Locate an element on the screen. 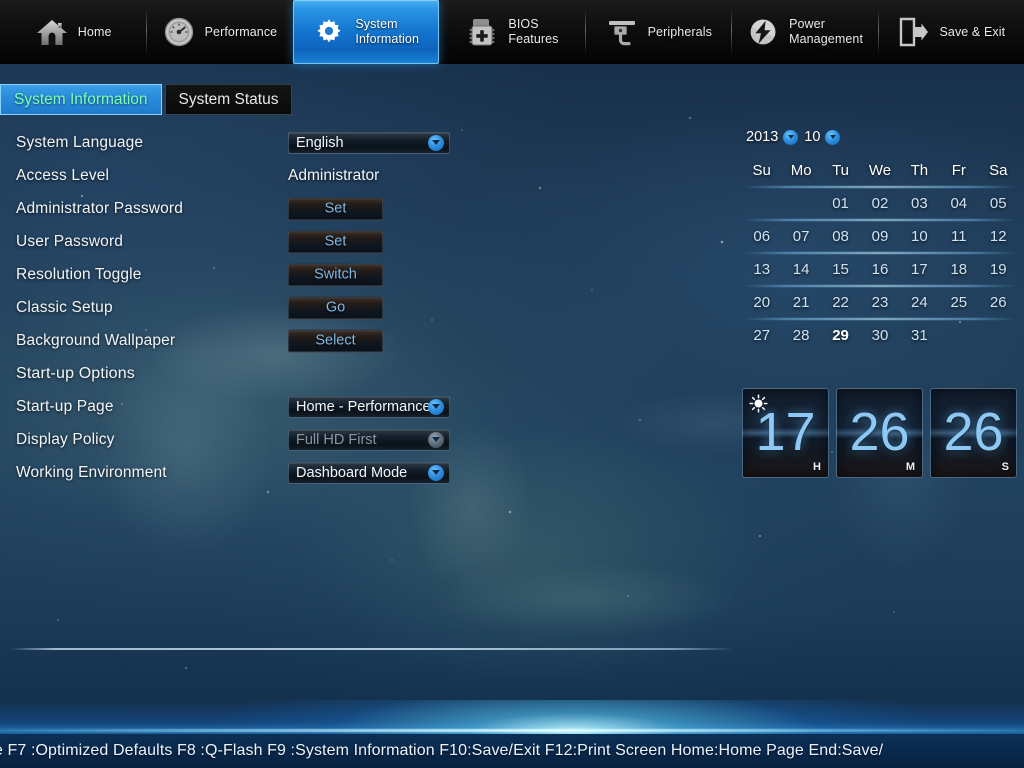  working-environment-dropdown: Dashboard Mode is located at coordinates (369, 472).